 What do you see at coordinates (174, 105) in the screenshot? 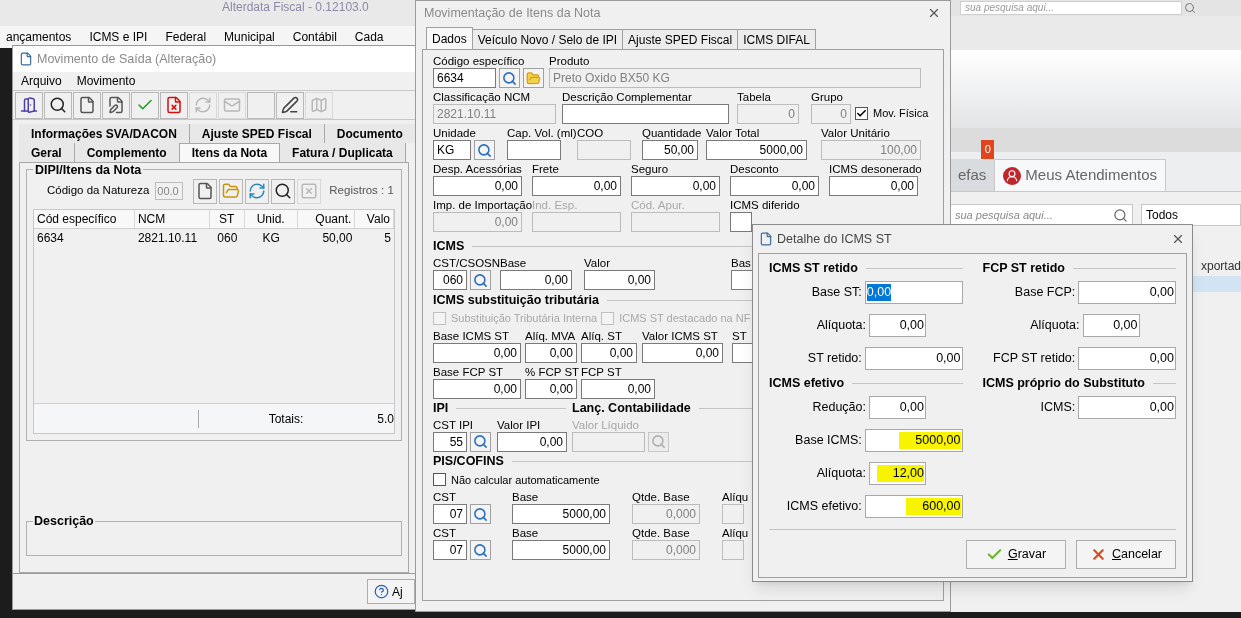
I see `delete-document-icon` at bounding box center [174, 105].